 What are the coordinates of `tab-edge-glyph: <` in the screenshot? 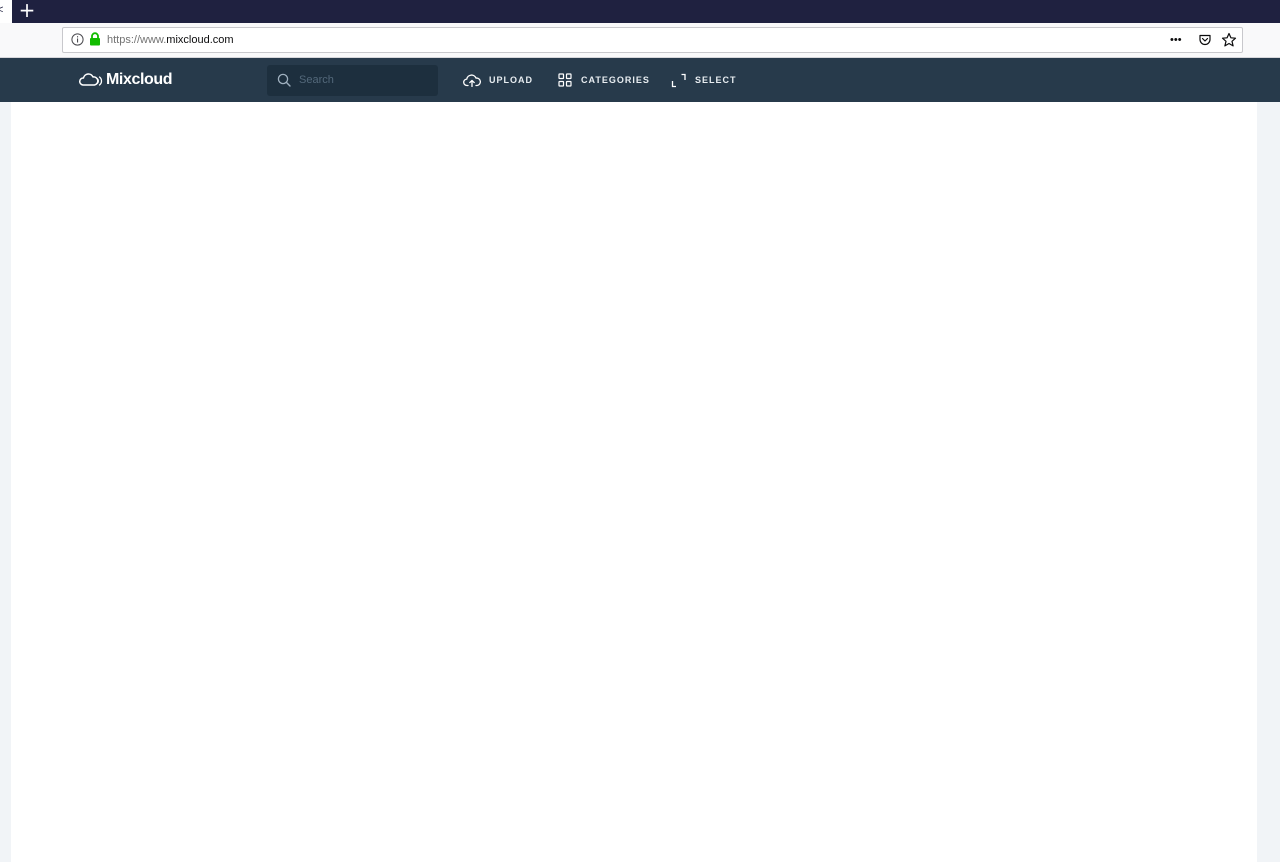 It's located at (2, 10).